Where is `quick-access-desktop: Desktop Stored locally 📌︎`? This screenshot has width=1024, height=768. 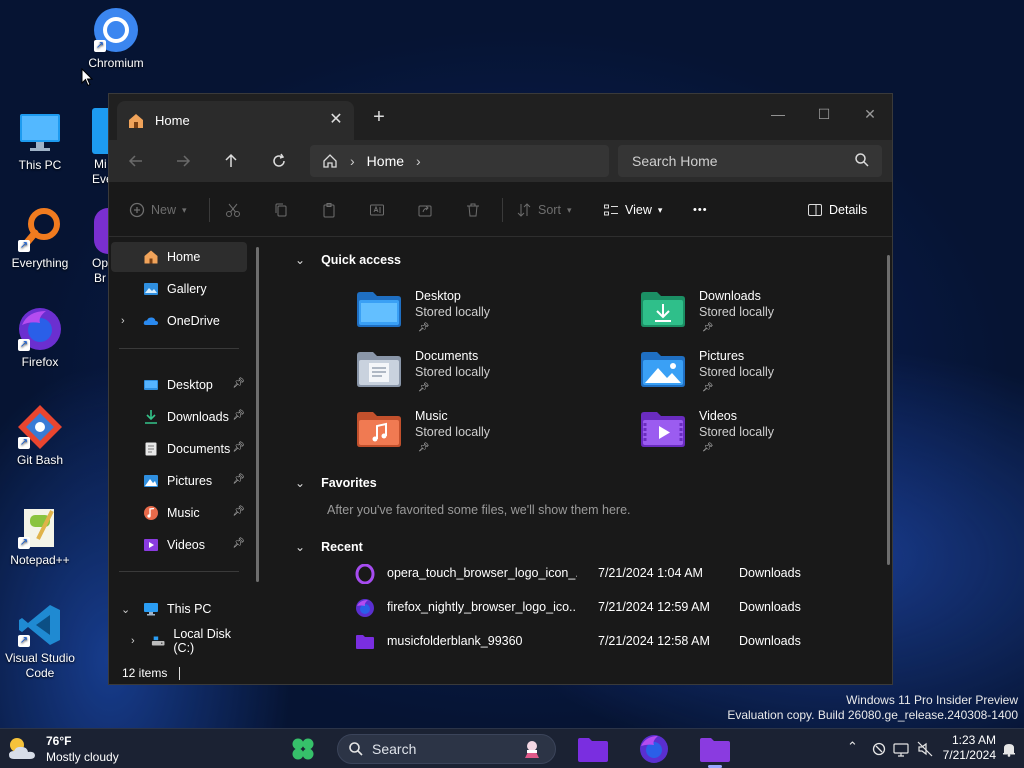
quick-access-desktop: Desktop Stored locally 📌︎ is located at coordinates (487, 310).